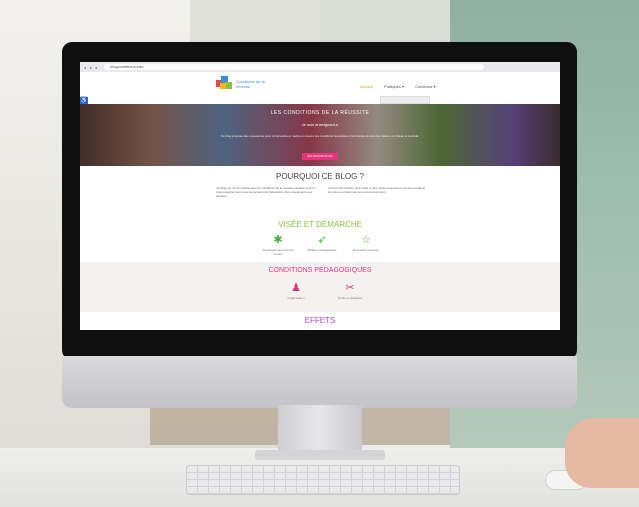 The image size is (639, 507). What do you see at coordinates (425, 86) in the screenshot?
I see `nav-item-contenus: Contenus ▾` at bounding box center [425, 86].